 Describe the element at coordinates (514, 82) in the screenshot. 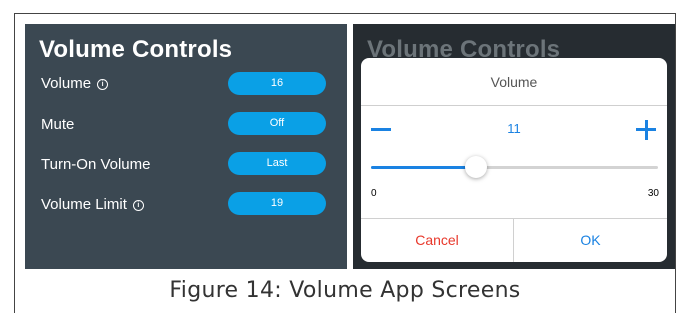

I see `dialog-title: Volume` at that location.